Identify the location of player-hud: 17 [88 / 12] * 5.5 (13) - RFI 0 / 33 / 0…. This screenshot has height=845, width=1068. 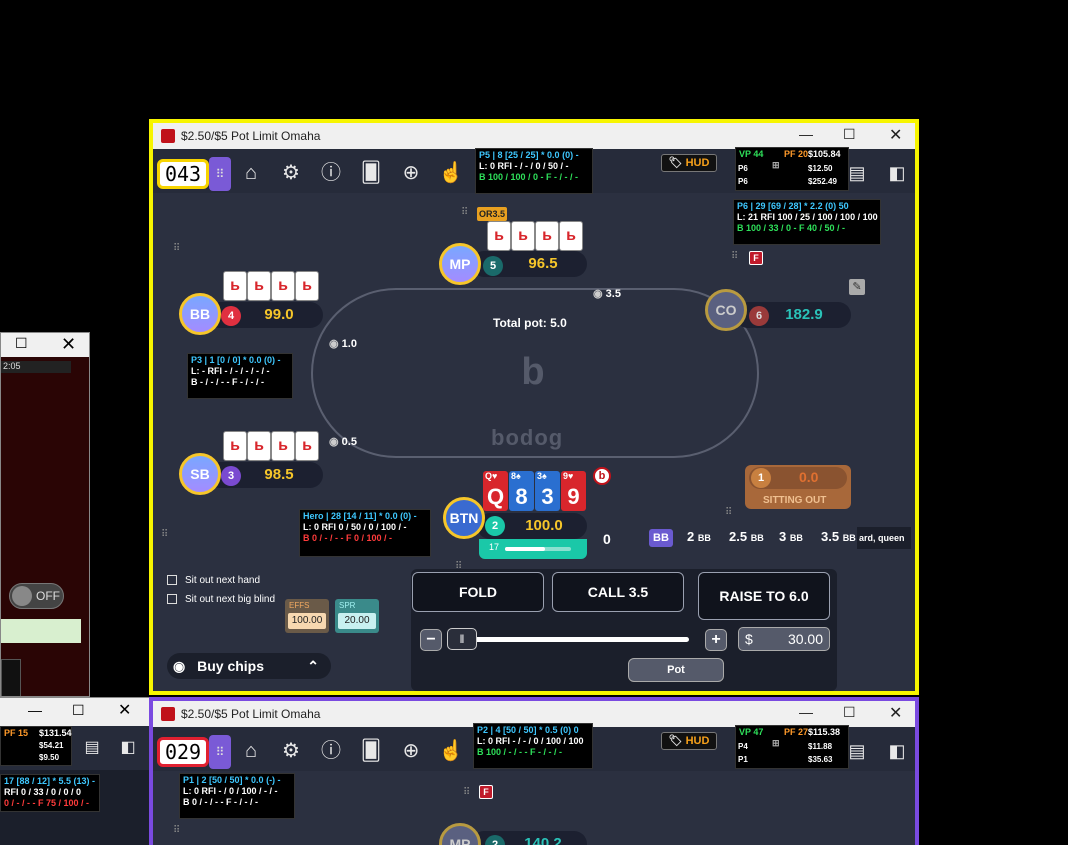
(50, 793).